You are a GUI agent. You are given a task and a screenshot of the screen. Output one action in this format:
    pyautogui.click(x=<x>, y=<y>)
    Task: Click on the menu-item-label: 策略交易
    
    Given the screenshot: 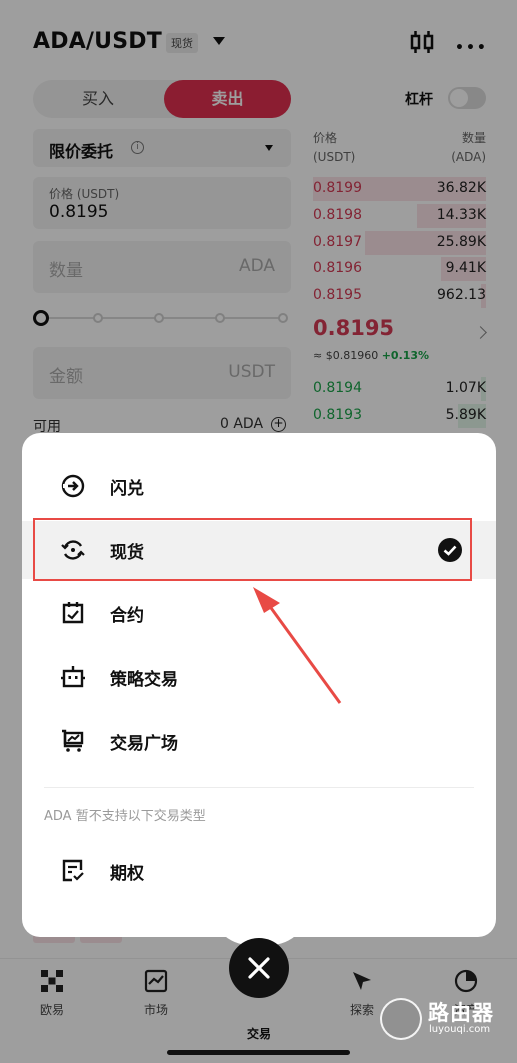 What is the action you would take?
    pyautogui.click(x=144, y=680)
    